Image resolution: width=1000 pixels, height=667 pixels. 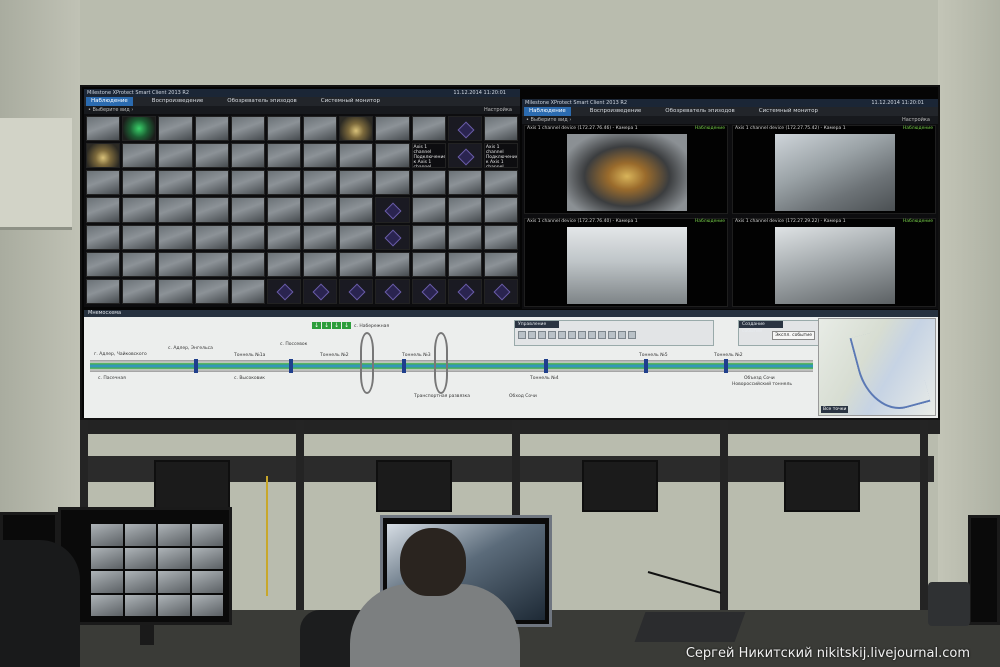 I want to click on left-tab-system-monitor: Системный монитор, so click(x=350, y=101).